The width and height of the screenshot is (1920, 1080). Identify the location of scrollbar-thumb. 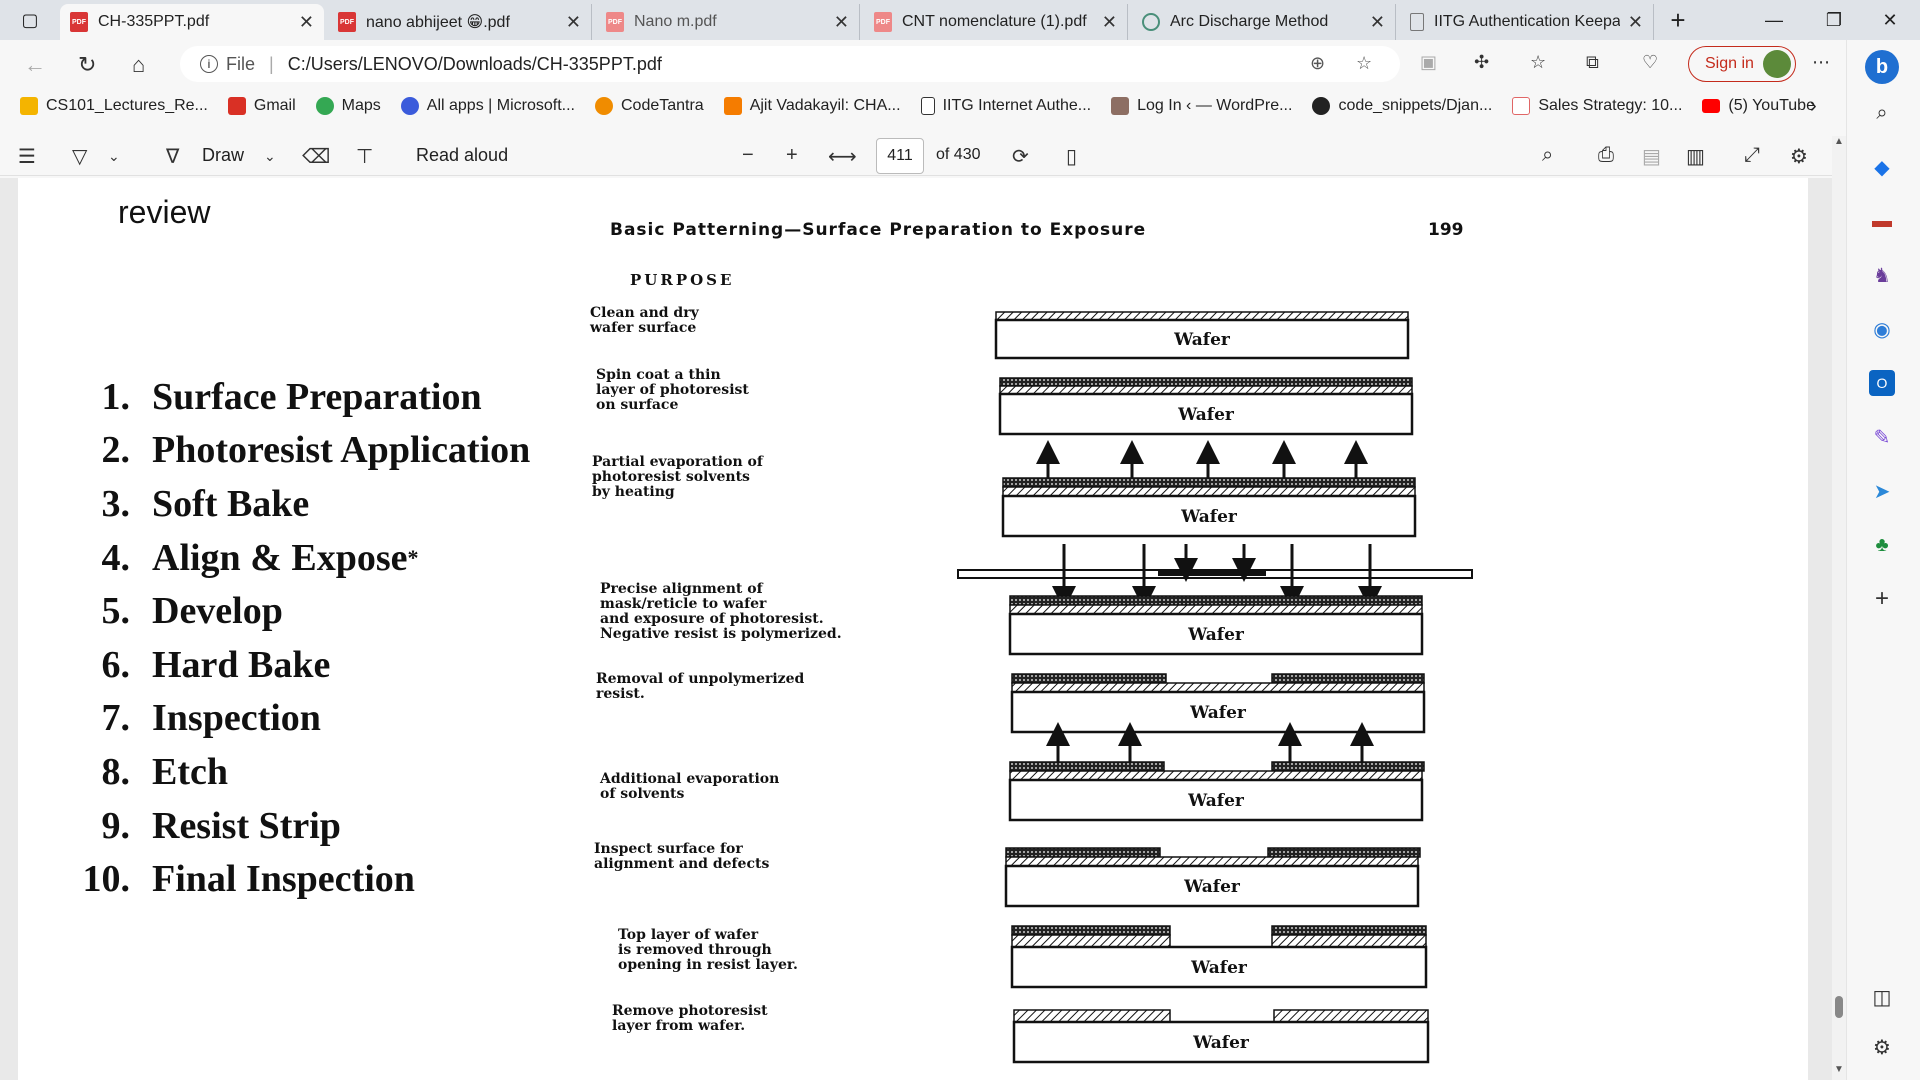
(1839, 1007).